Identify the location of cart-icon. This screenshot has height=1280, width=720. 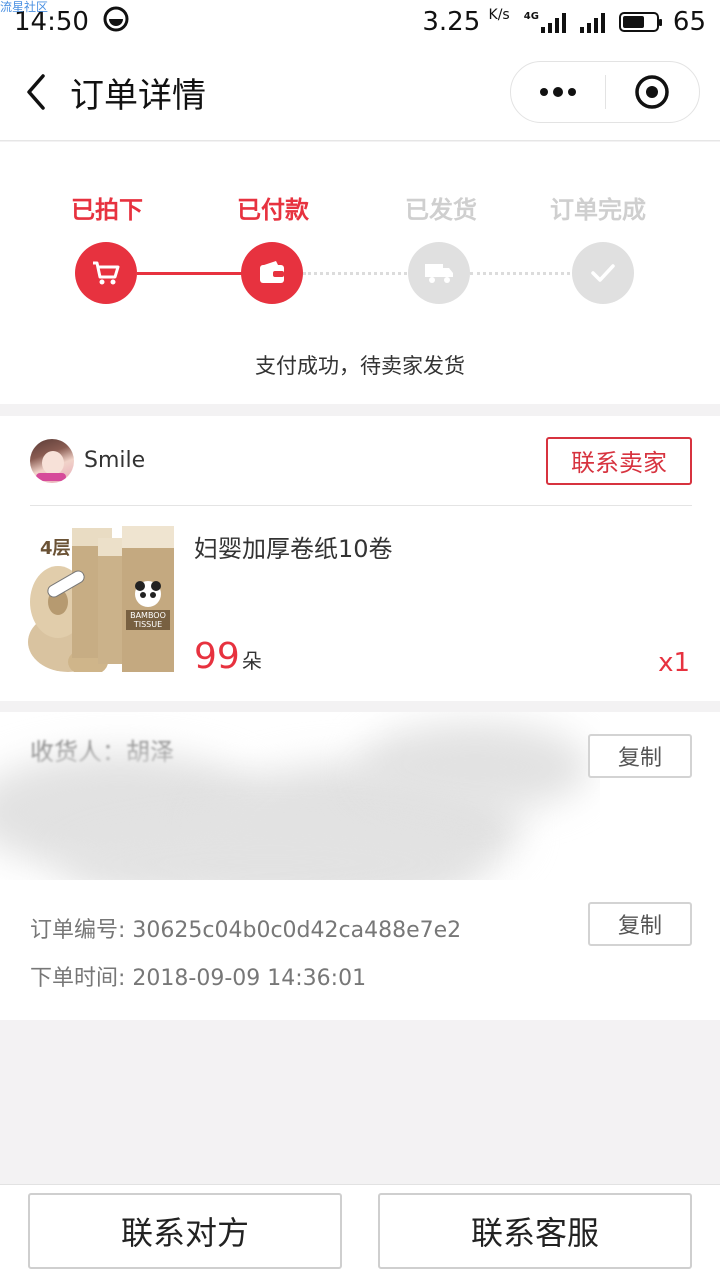
(106, 273).